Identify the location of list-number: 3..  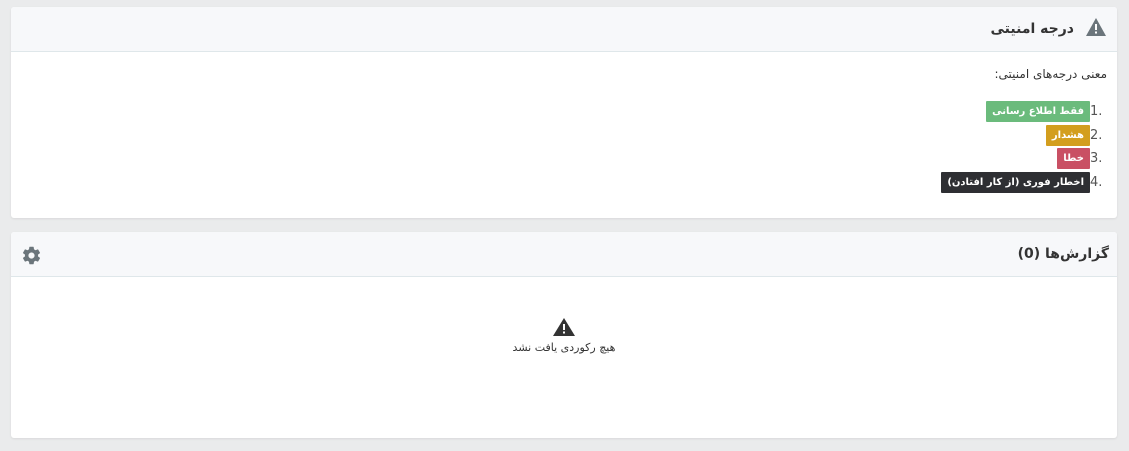
(1096, 159).